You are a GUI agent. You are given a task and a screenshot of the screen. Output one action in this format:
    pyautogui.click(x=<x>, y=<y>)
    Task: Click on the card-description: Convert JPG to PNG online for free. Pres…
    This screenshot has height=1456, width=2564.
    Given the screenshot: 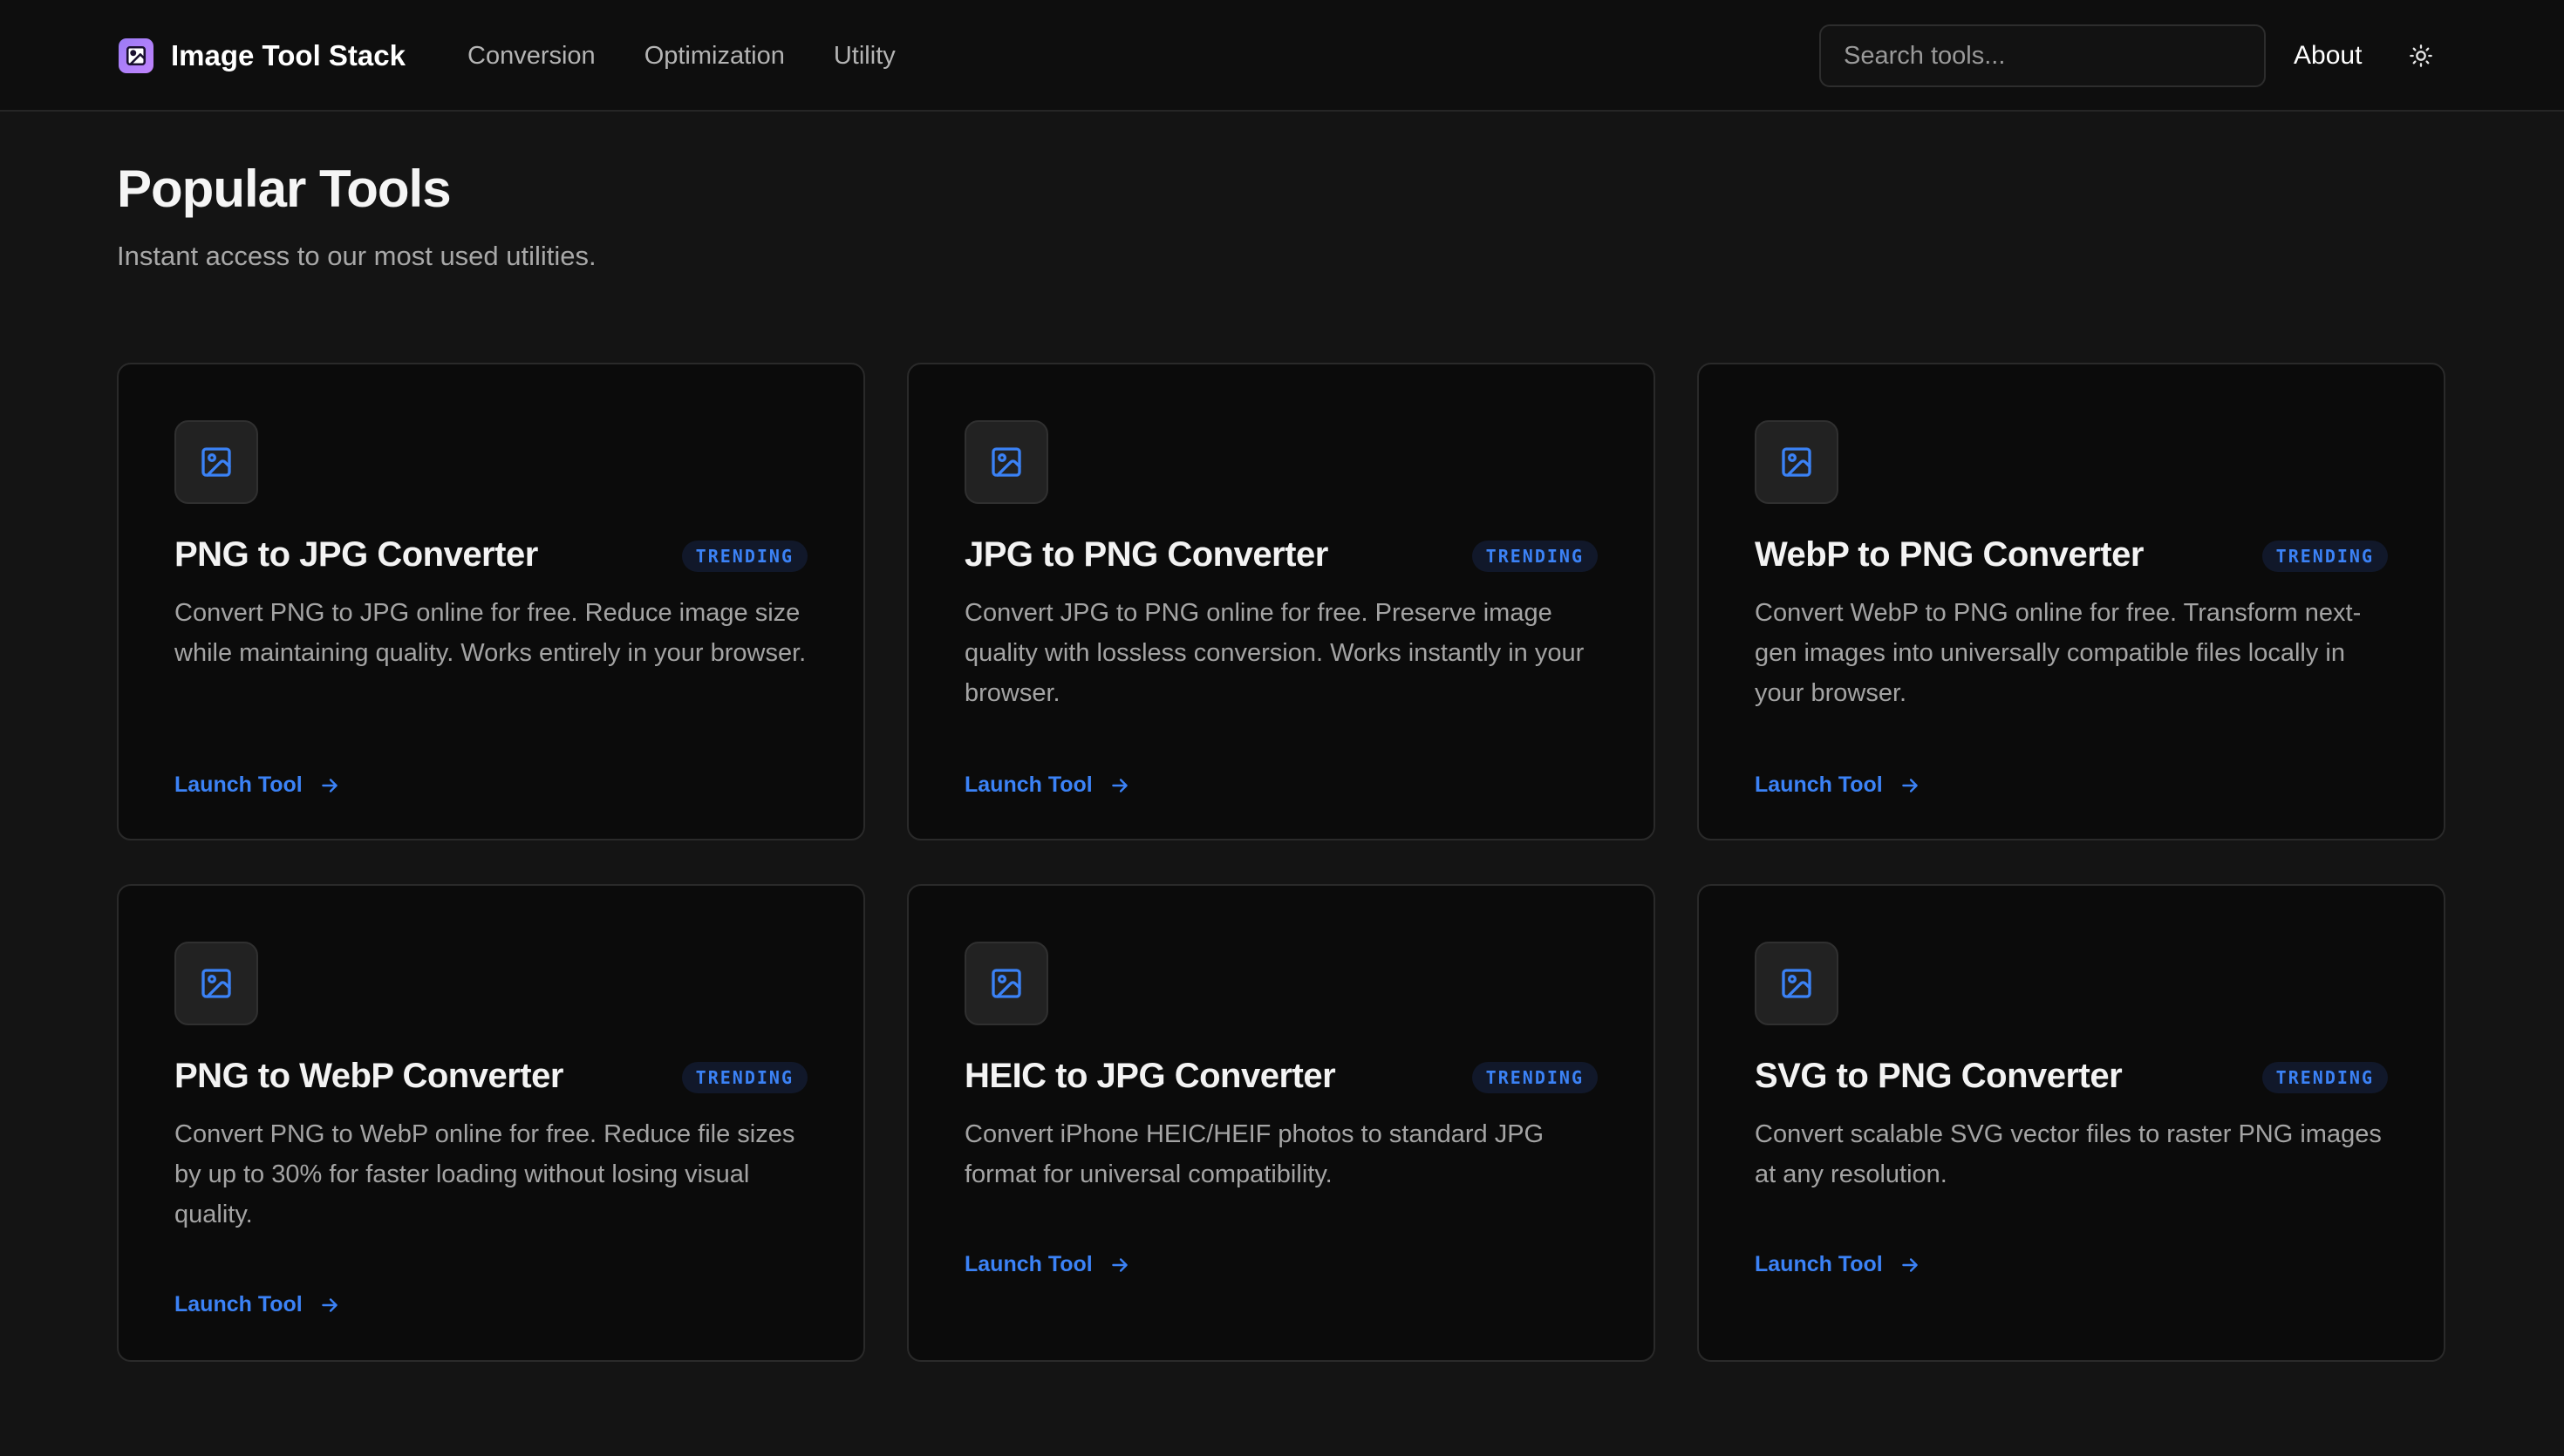 What is the action you would take?
    pyautogui.click(x=1275, y=653)
    